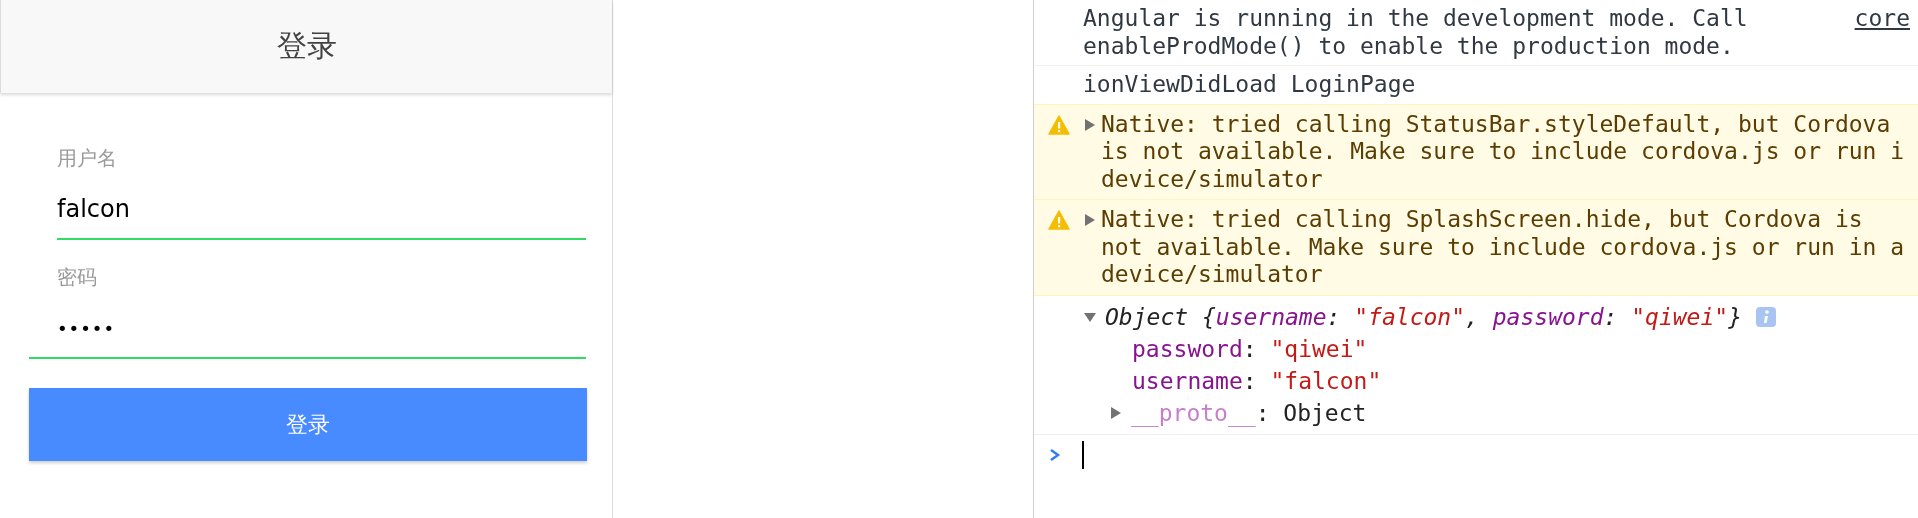 The width and height of the screenshot is (1918, 518). I want to click on object-property: __proto__: Object, so click(1249, 412).